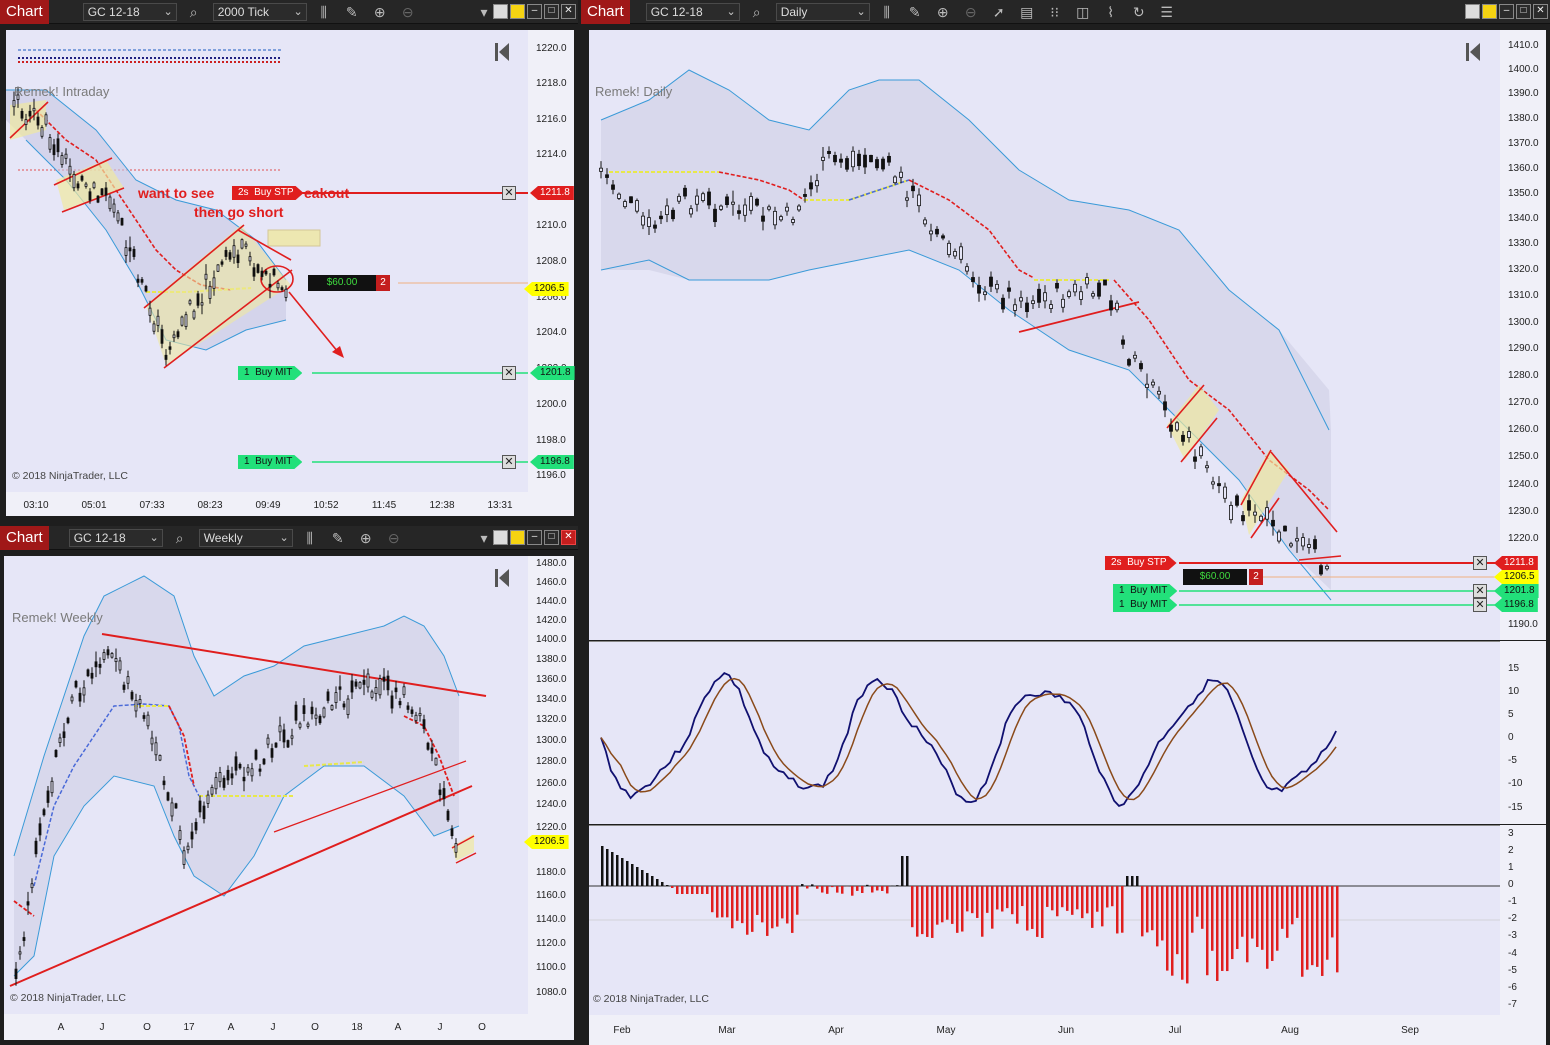 This screenshot has height=1045, width=1550. What do you see at coordinates (1067, 1030) in the screenshot?
I see `time-axis: Feb Mar Apr May Jun Jul Aug Sep` at bounding box center [1067, 1030].